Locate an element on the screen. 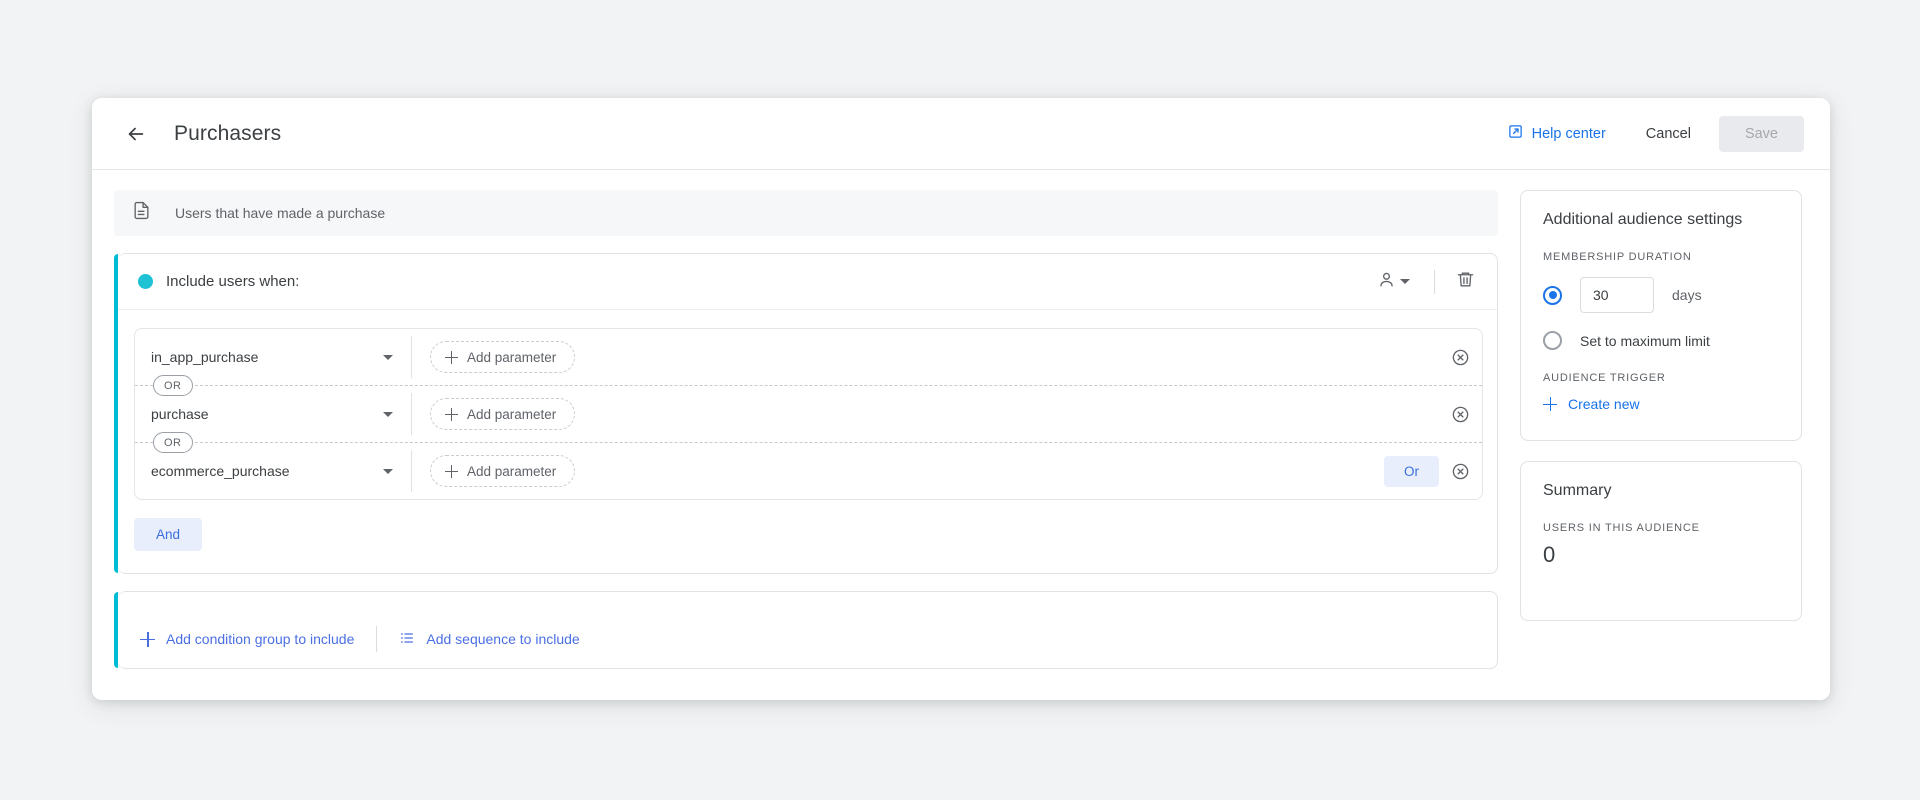 Image resolution: width=1920 pixels, height=800 pixels. group-color-dot is located at coordinates (145, 281).